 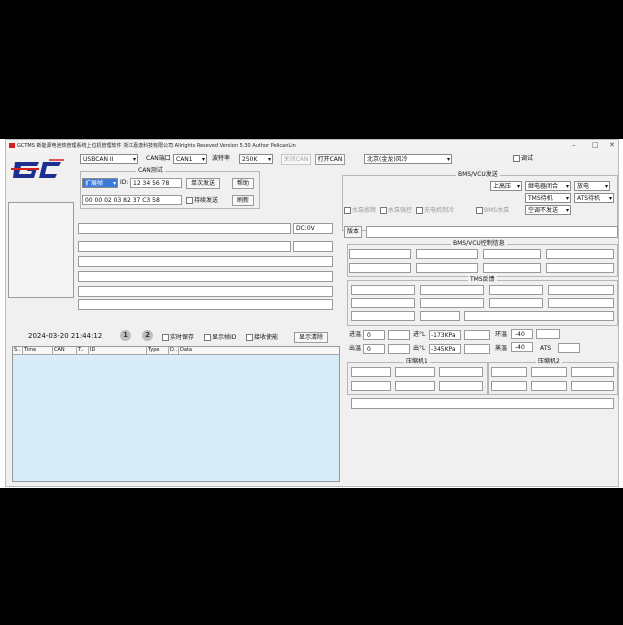 What do you see at coordinates (18, 350) in the screenshot?
I see `col-header-seq: S..` at bounding box center [18, 350].